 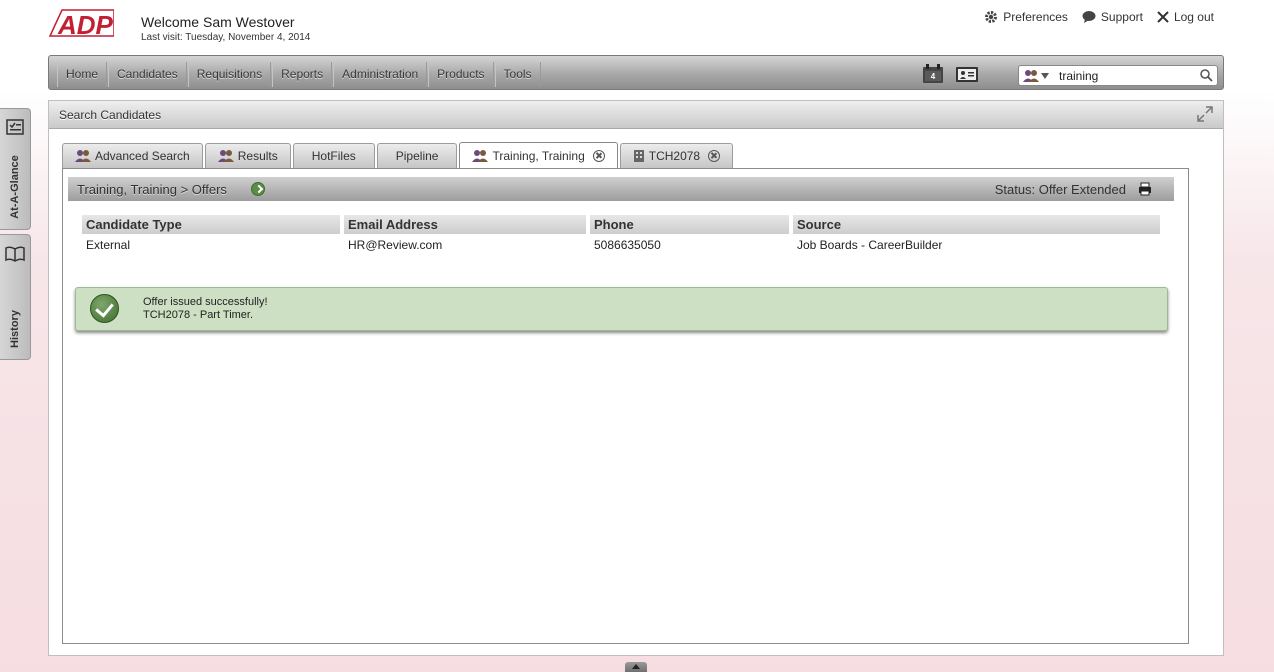 What do you see at coordinates (636, 667) in the screenshot?
I see `expand-drawer-handle` at bounding box center [636, 667].